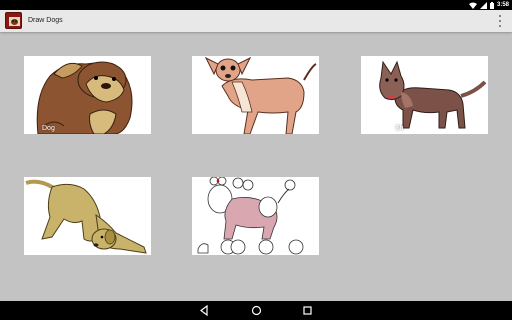 This screenshot has height=320, width=512. What do you see at coordinates (491, 5) in the screenshot?
I see `battery-icon` at bounding box center [491, 5].